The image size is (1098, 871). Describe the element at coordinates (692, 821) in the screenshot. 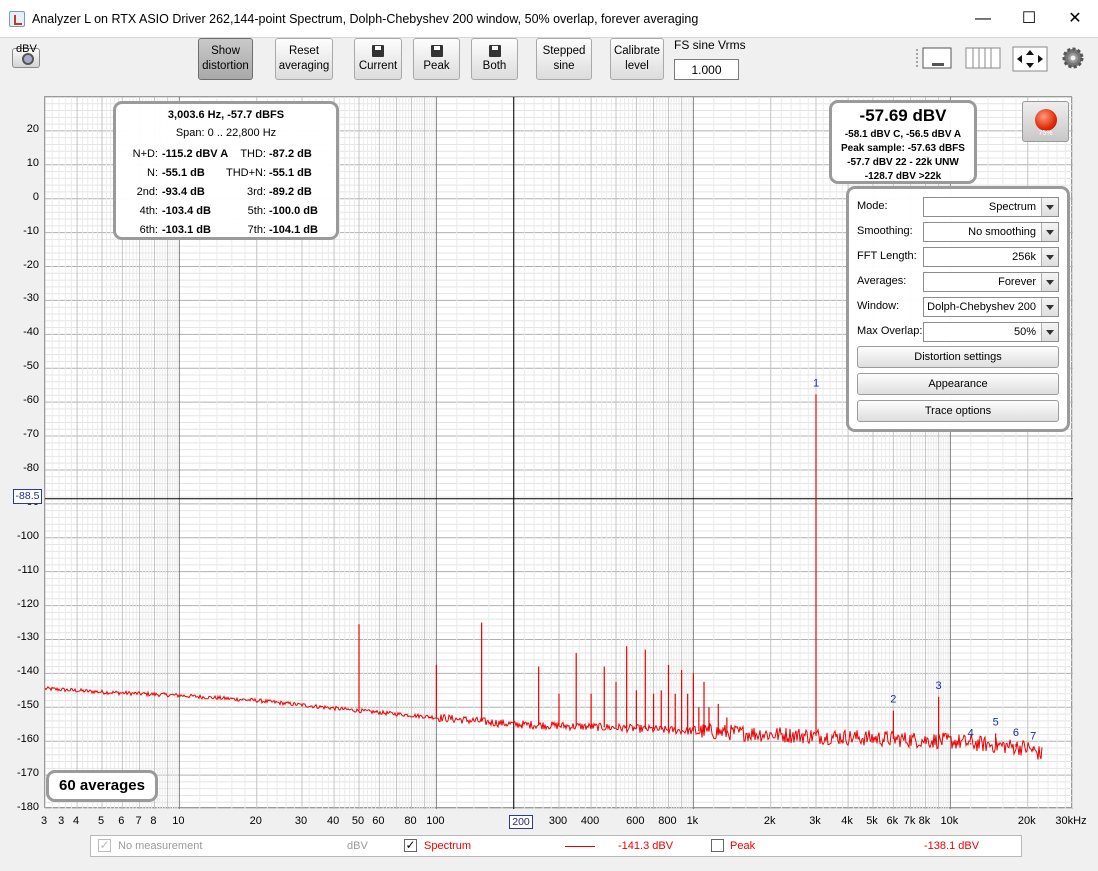

I see `x-tick-label: 1k` at that location.